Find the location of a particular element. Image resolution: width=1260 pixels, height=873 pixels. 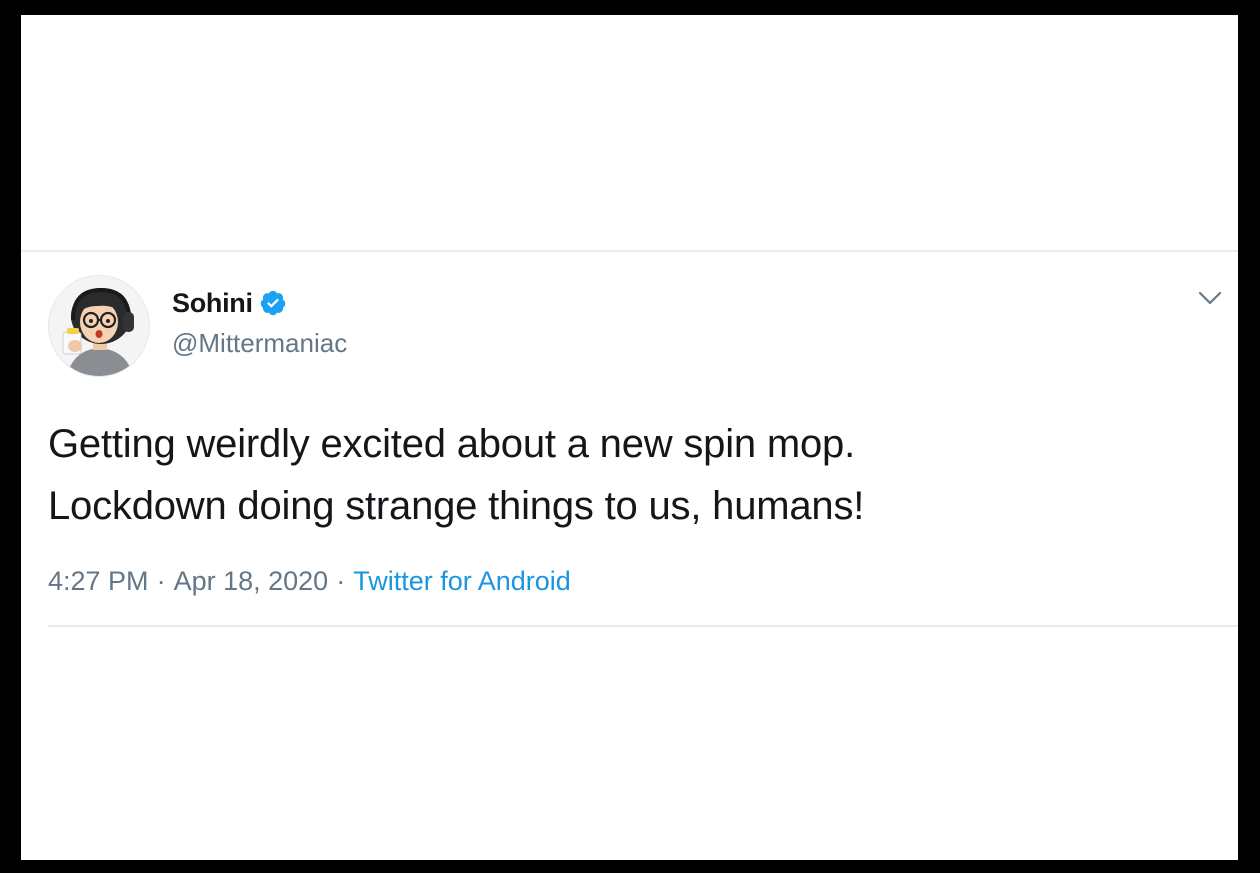

tweet-time: 4:27 PM is located at coordinates (98, 581).